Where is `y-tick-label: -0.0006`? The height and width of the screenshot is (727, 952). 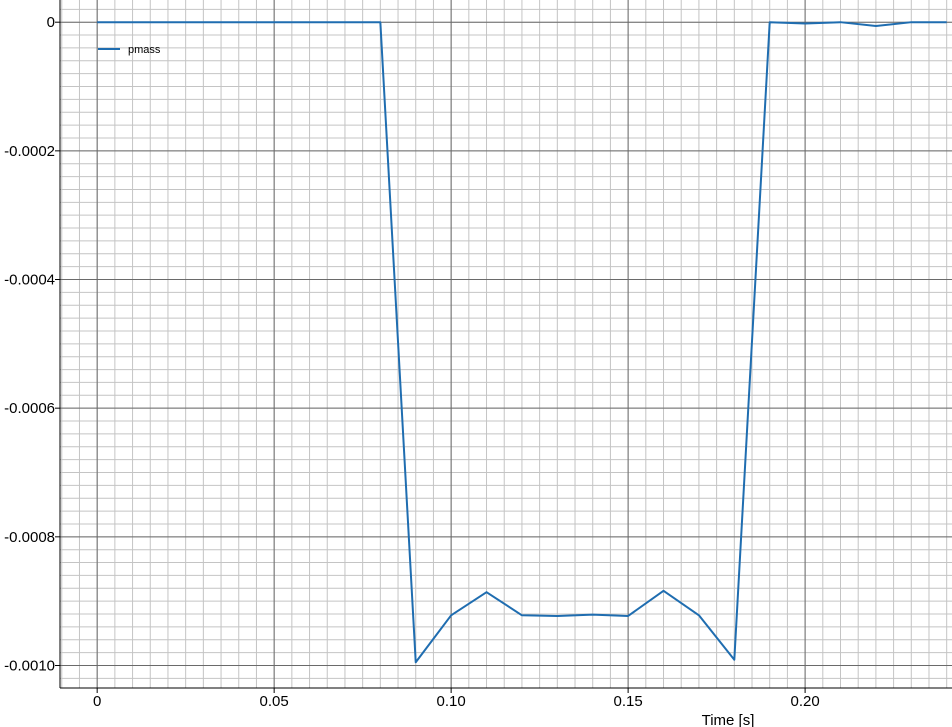
y-tick-label: -0.0006 is located at coordinates (29, 408).